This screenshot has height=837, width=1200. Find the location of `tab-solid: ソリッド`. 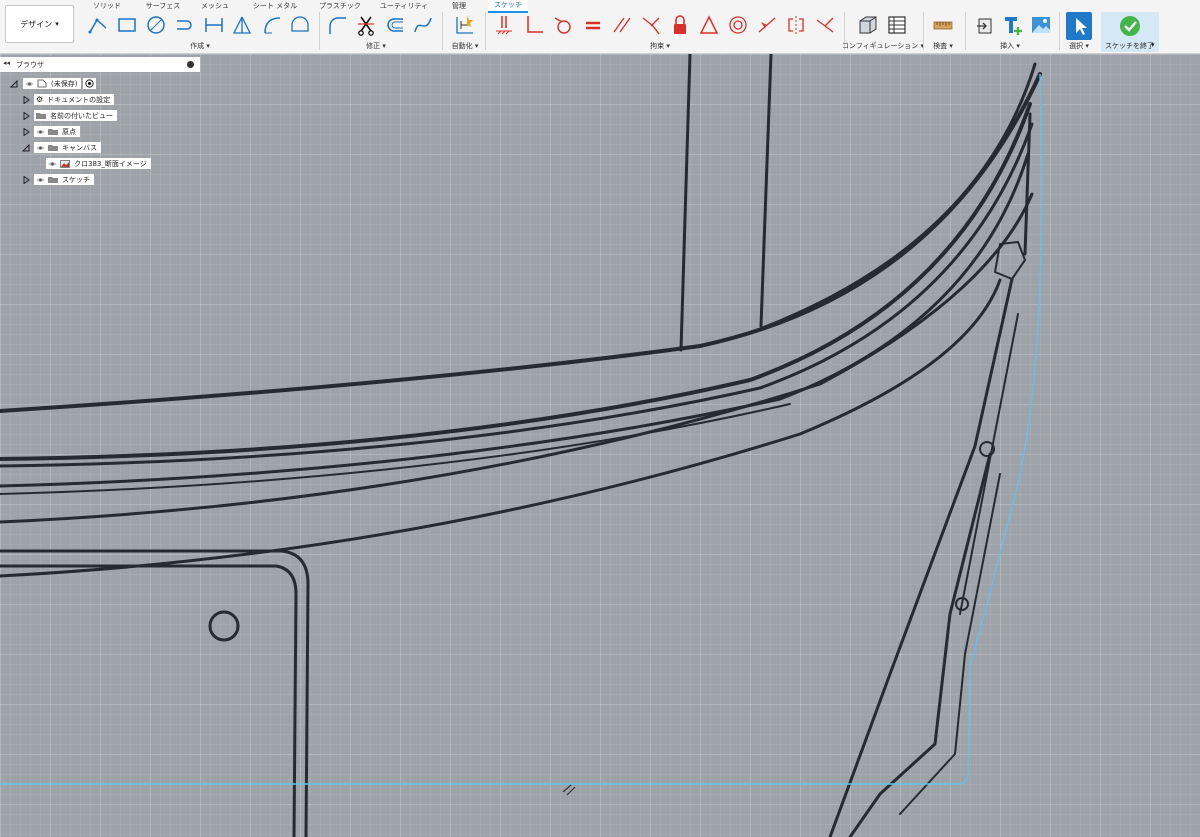

tab-solid: ソリッド is located at coordinates (107, 6).